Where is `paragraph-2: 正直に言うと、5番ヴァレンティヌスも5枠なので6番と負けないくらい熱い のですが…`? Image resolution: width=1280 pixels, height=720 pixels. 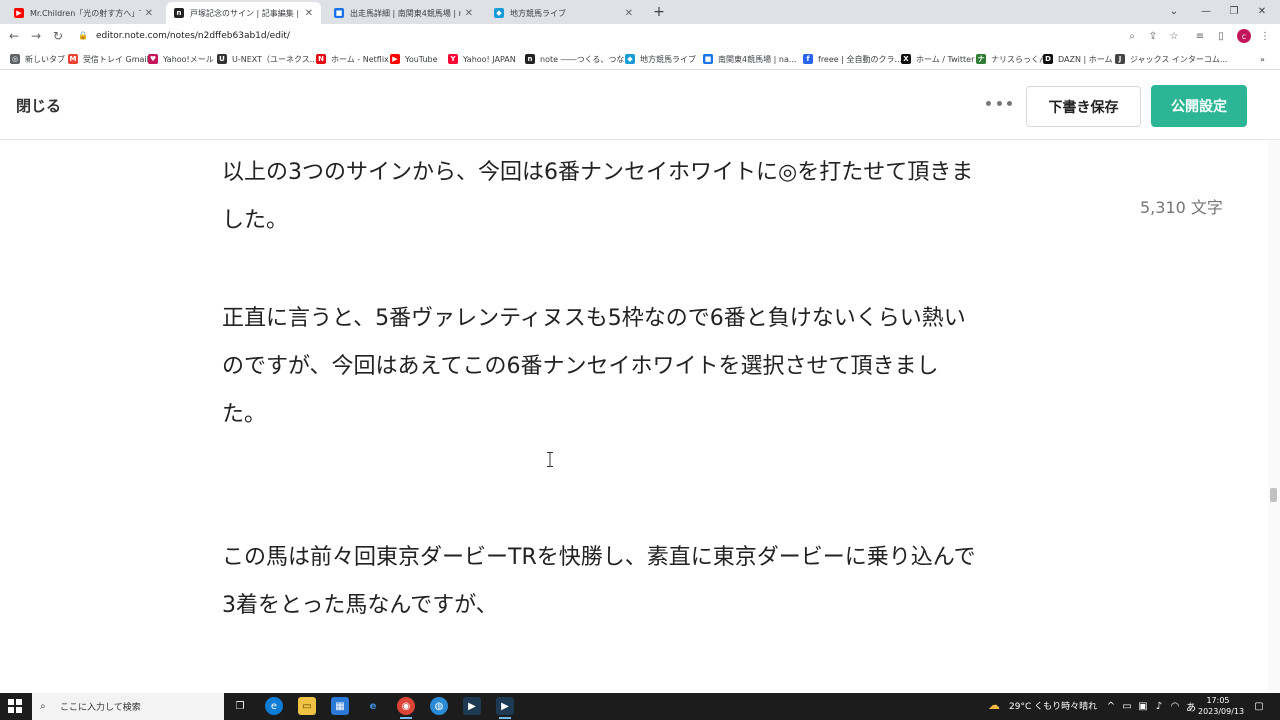
paragraph-2: 正直に言うと、5番ヴァレンティヌスも5枠なので6番と負けないくらい熱い のですが… is located at coordinates (594, 367).